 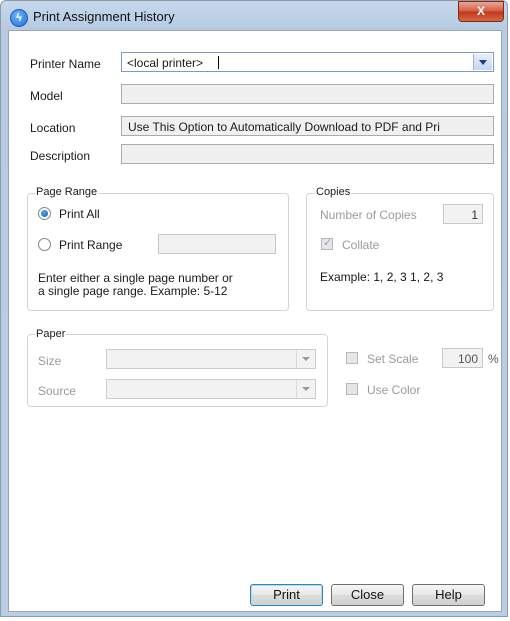 What do you see at coordinates (382, 277) in the screenshot?
I see `copies-example: Example: 1, 2, 3 1, 2, 3` at bounding box center [382, 277].